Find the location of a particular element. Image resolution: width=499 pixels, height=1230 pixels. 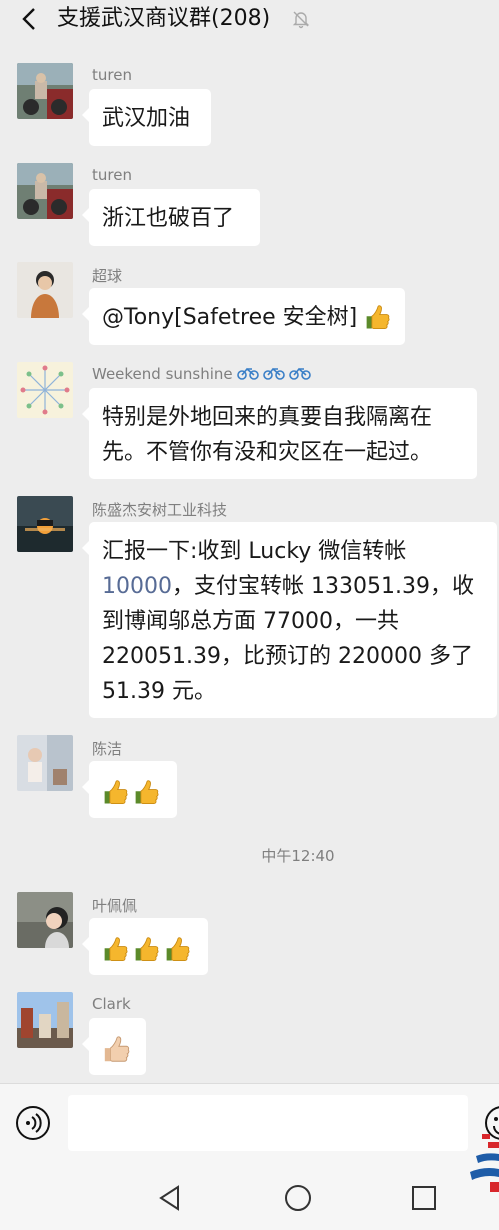

nav-home-icon is located at coordinates (298, 1198).